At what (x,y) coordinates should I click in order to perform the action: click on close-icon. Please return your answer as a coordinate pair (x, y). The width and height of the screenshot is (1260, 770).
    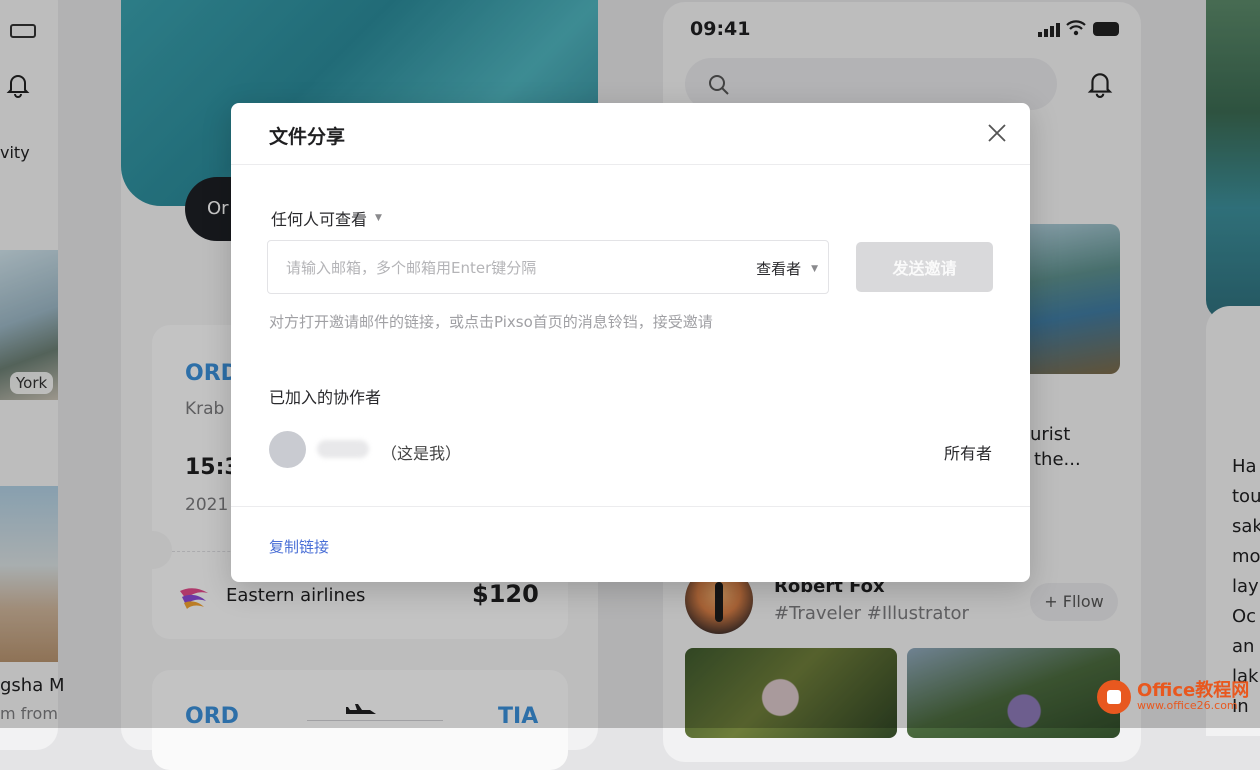
    Looking at the image, I should click on (997, 133).